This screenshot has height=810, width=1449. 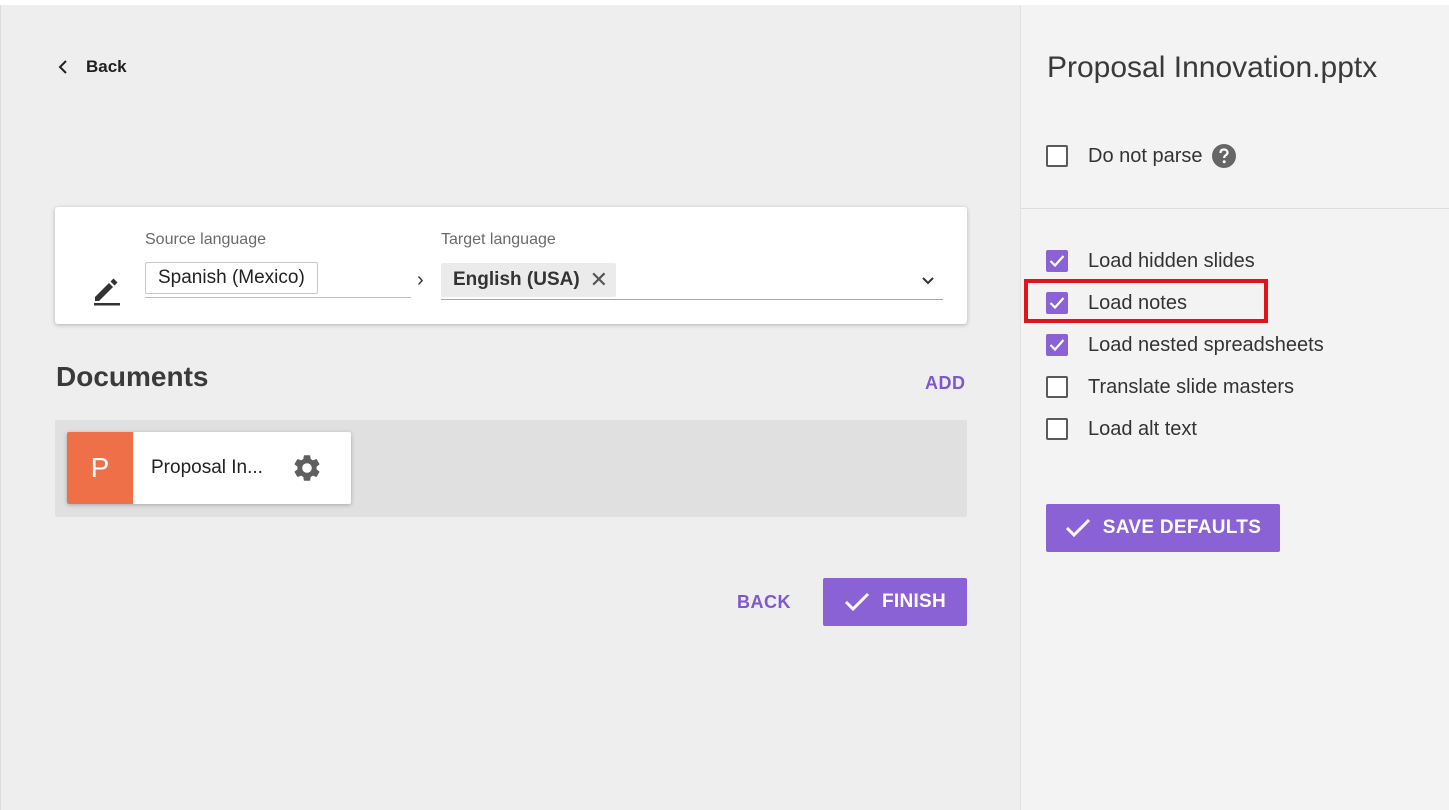 What do you see at coordinates (1212, 67) in the screenshot?
I see `settings-title: Proposal Innovation.pptx` at bounding box center [1212, 67].